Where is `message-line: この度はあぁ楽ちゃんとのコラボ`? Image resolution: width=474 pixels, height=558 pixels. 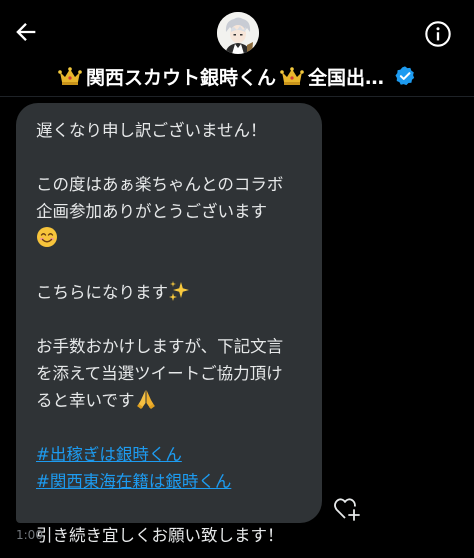 message-line: この度はあぁ楽ちゃんとのコラボ is located at coordinates (160, 184).